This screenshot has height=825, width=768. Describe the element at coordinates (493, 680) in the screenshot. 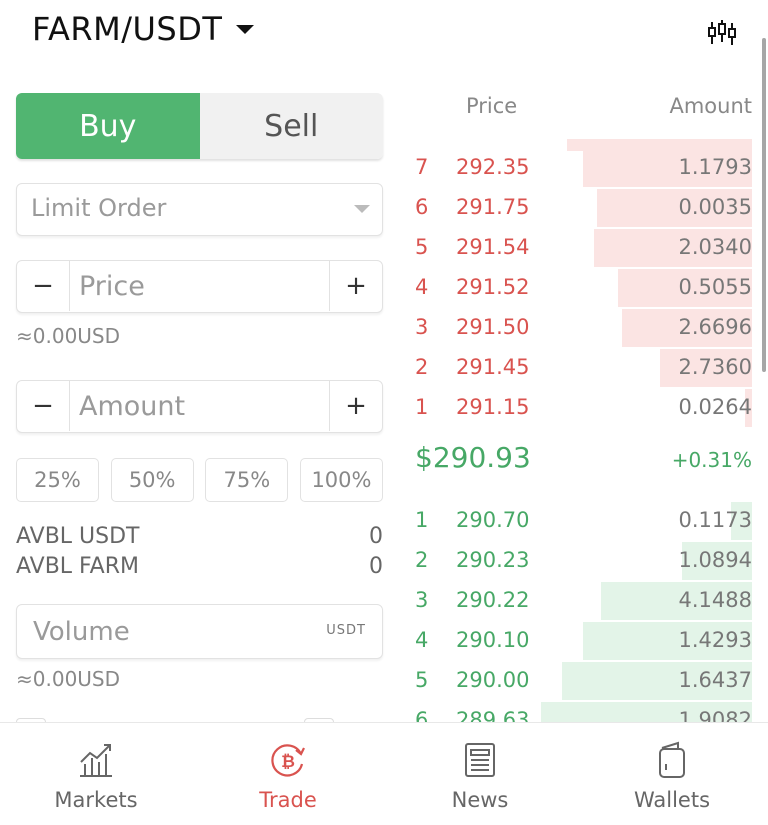

I see `bid-price: 290.00` at that location.